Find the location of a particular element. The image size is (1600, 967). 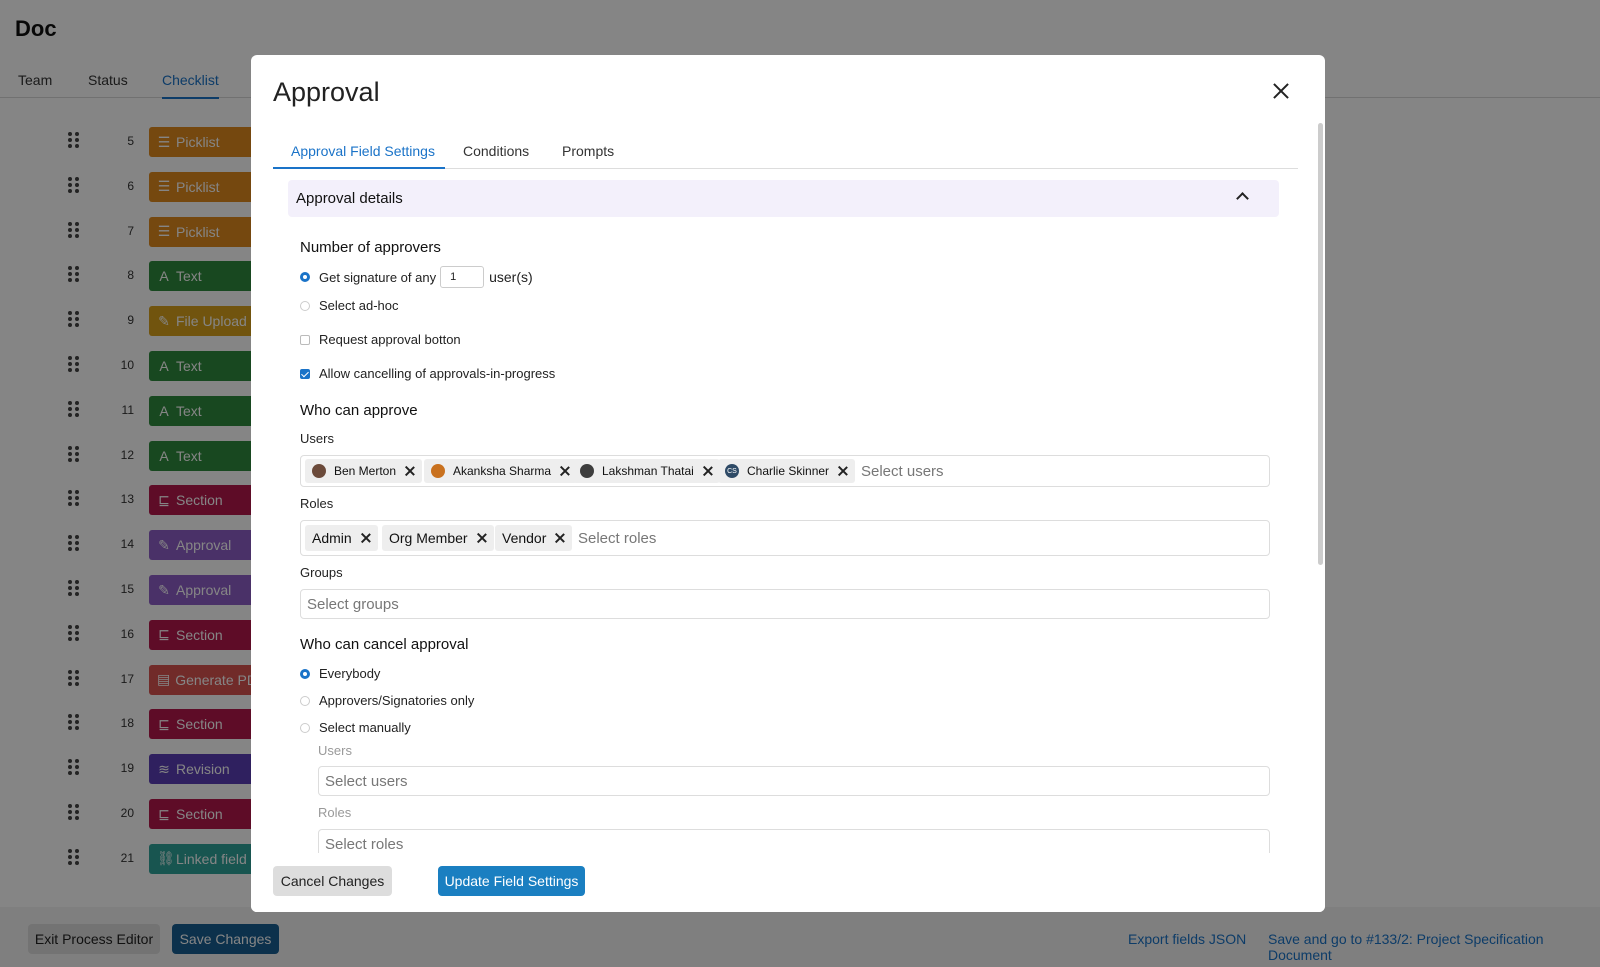

users-label: Users is located at coordinates (317, 438).